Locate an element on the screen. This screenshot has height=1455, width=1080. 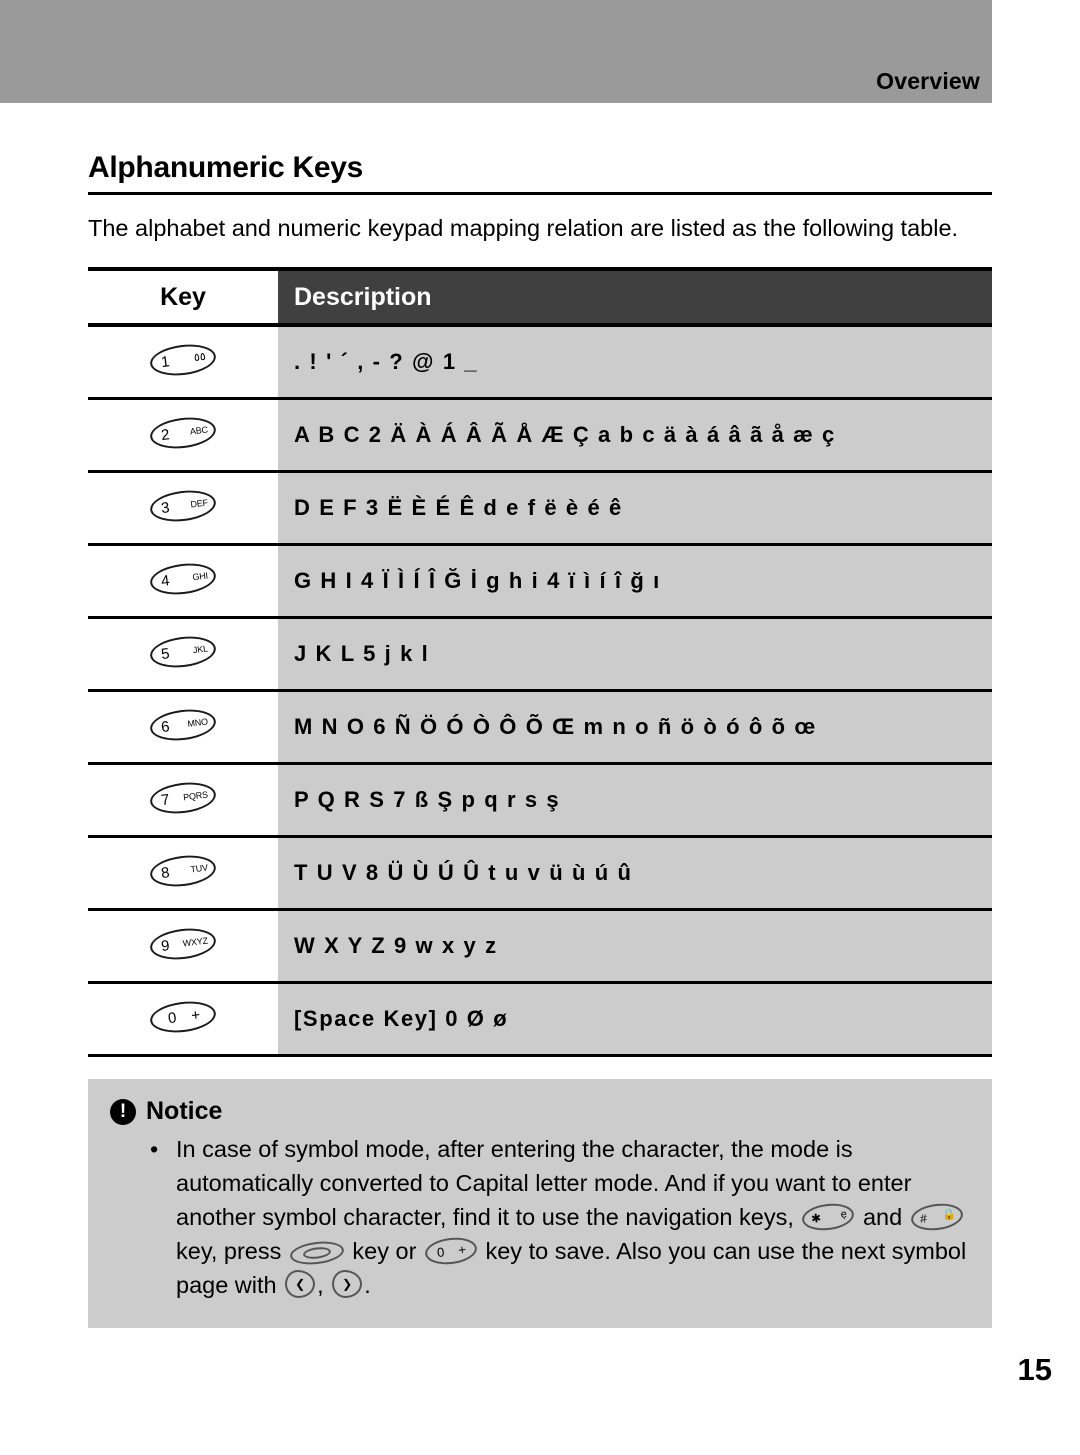
table-cell-key: 2 ABC is located at coordinates (183, 435).